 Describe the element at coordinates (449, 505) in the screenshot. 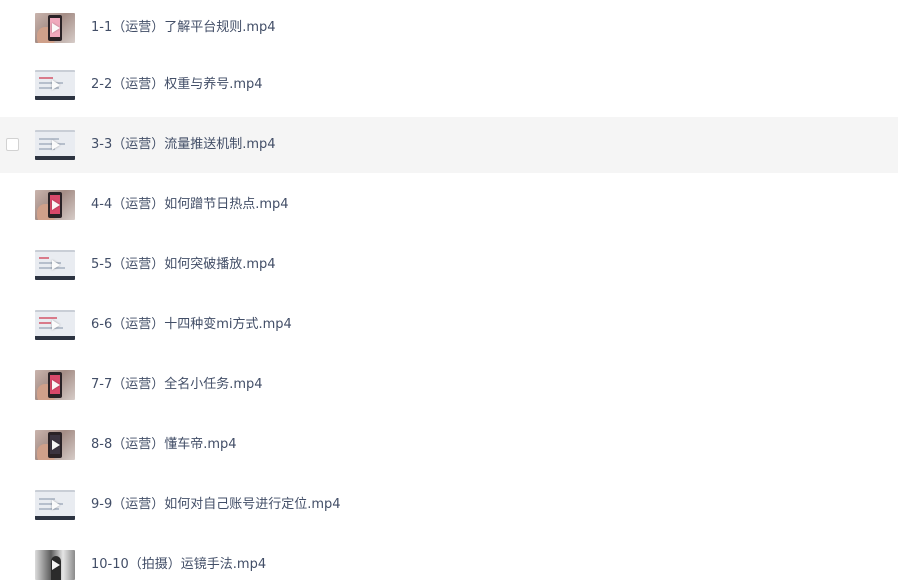

I see `file-row: 9-9（运营）如何对自己账号进行定位.mp4` at that location.